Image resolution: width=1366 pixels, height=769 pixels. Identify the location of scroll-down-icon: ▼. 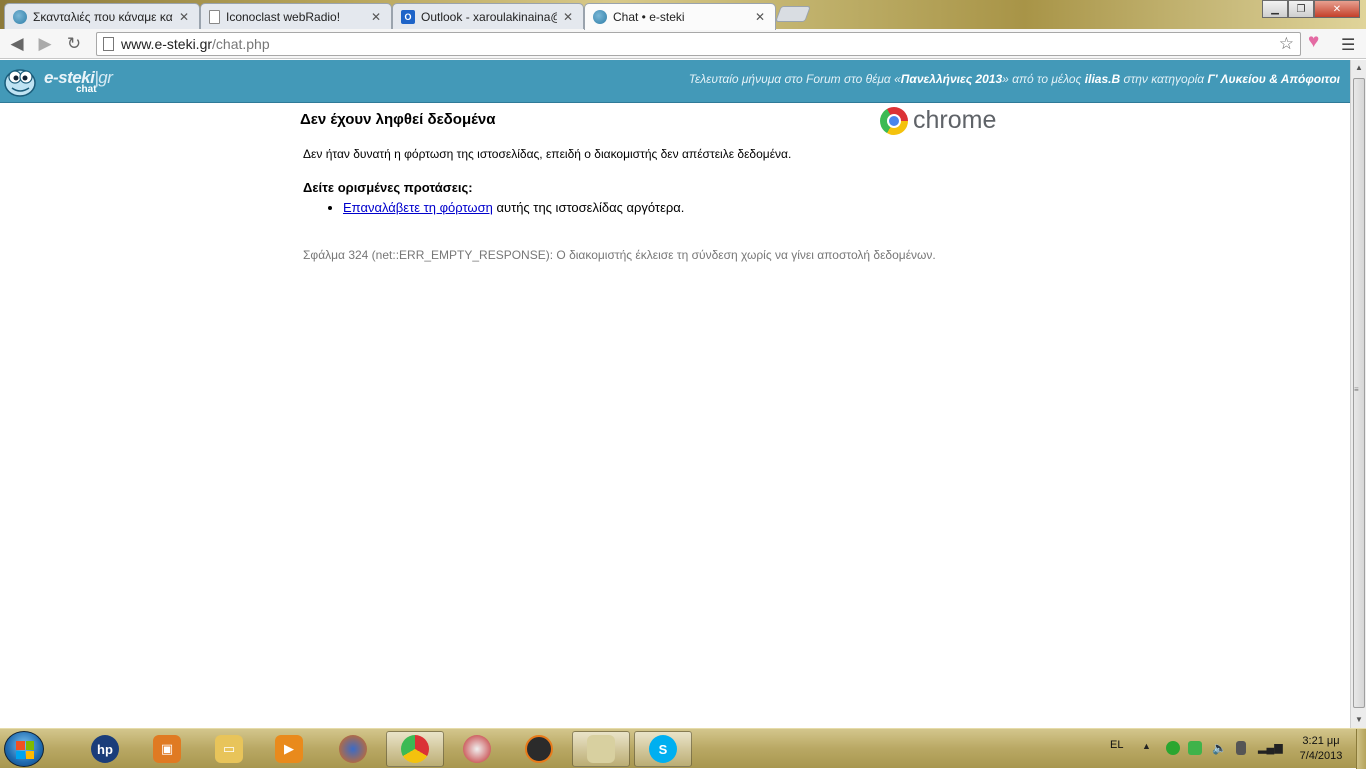
(1358, 720).